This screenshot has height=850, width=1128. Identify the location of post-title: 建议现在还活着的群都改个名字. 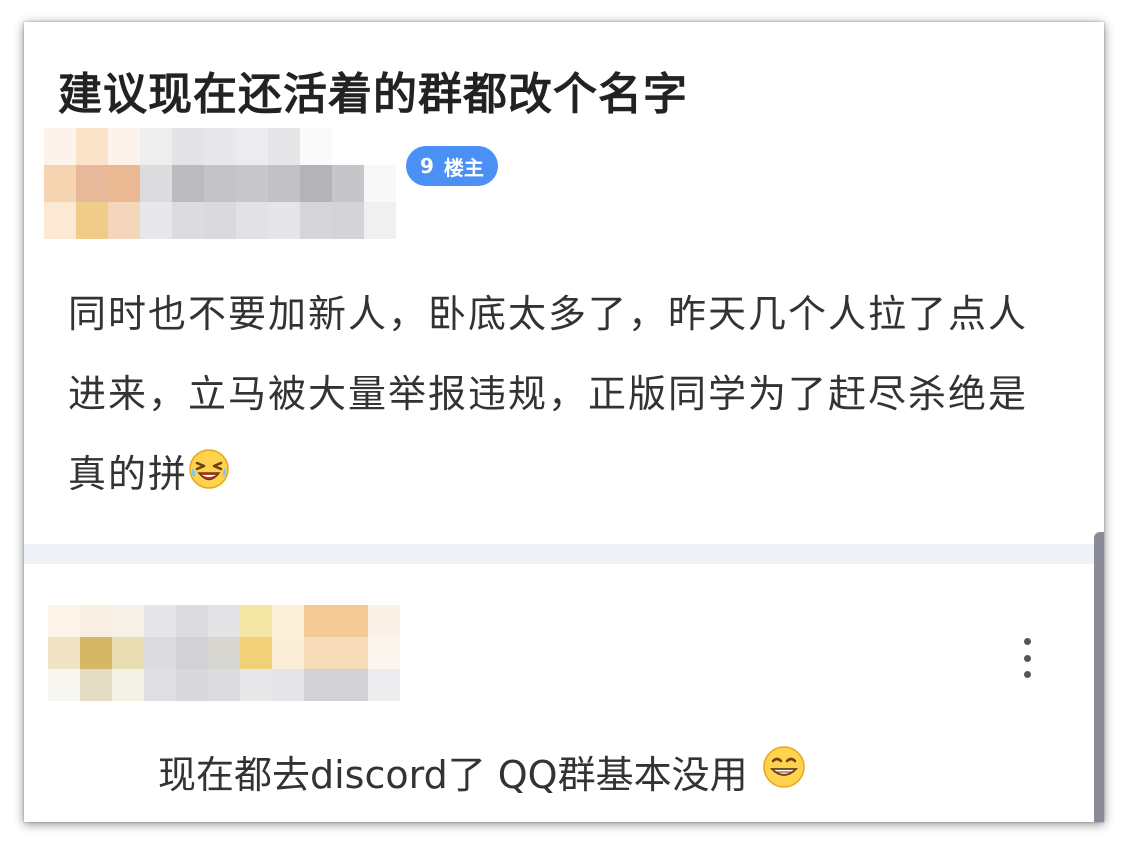
(373, 94).